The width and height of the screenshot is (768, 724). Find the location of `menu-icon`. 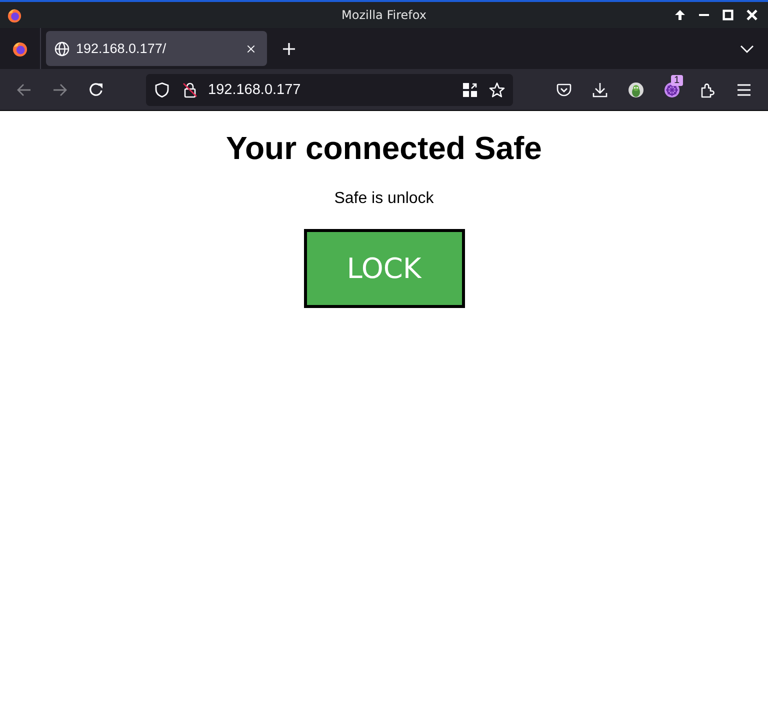

menu-icon is located at coordinates (744, 90).